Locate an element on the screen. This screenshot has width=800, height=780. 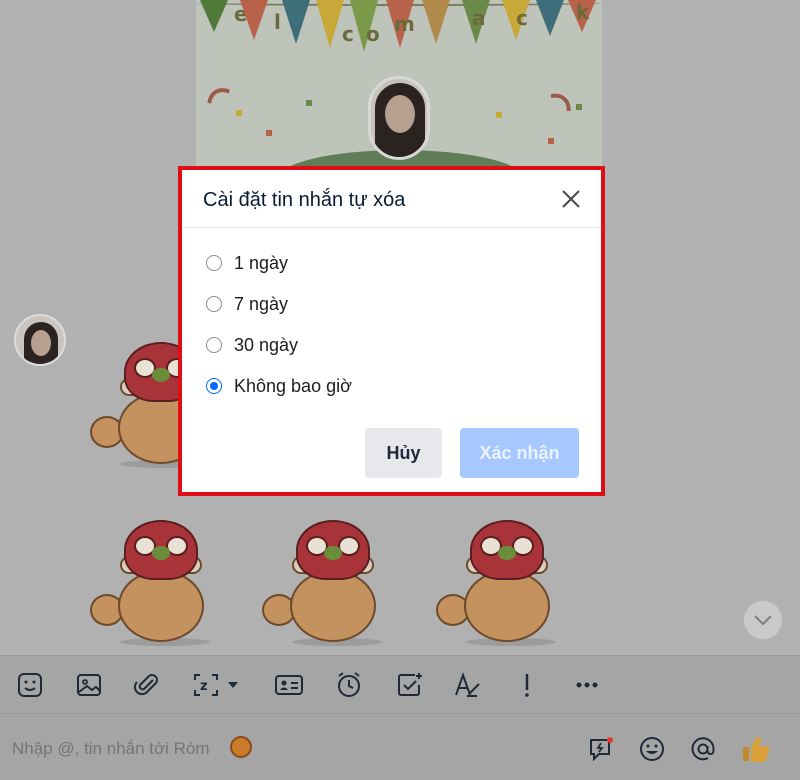
contact-card-icon is located at coordinates (289, 685).